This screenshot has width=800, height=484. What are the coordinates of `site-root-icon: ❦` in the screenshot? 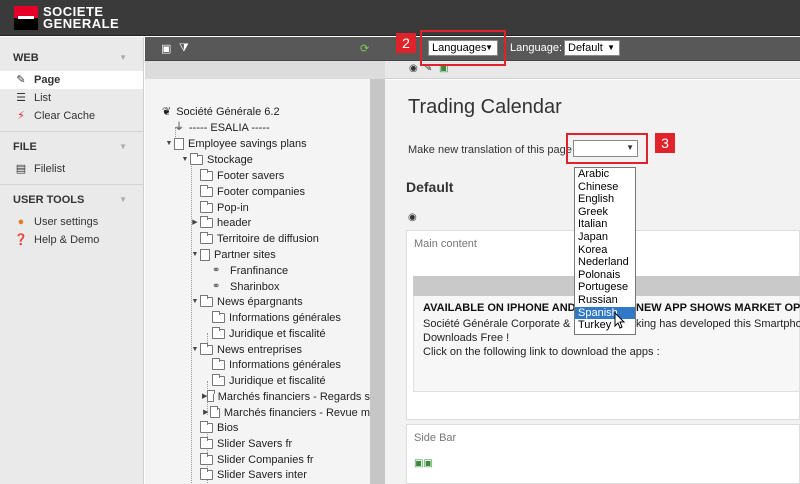 It's located at (167, 112).